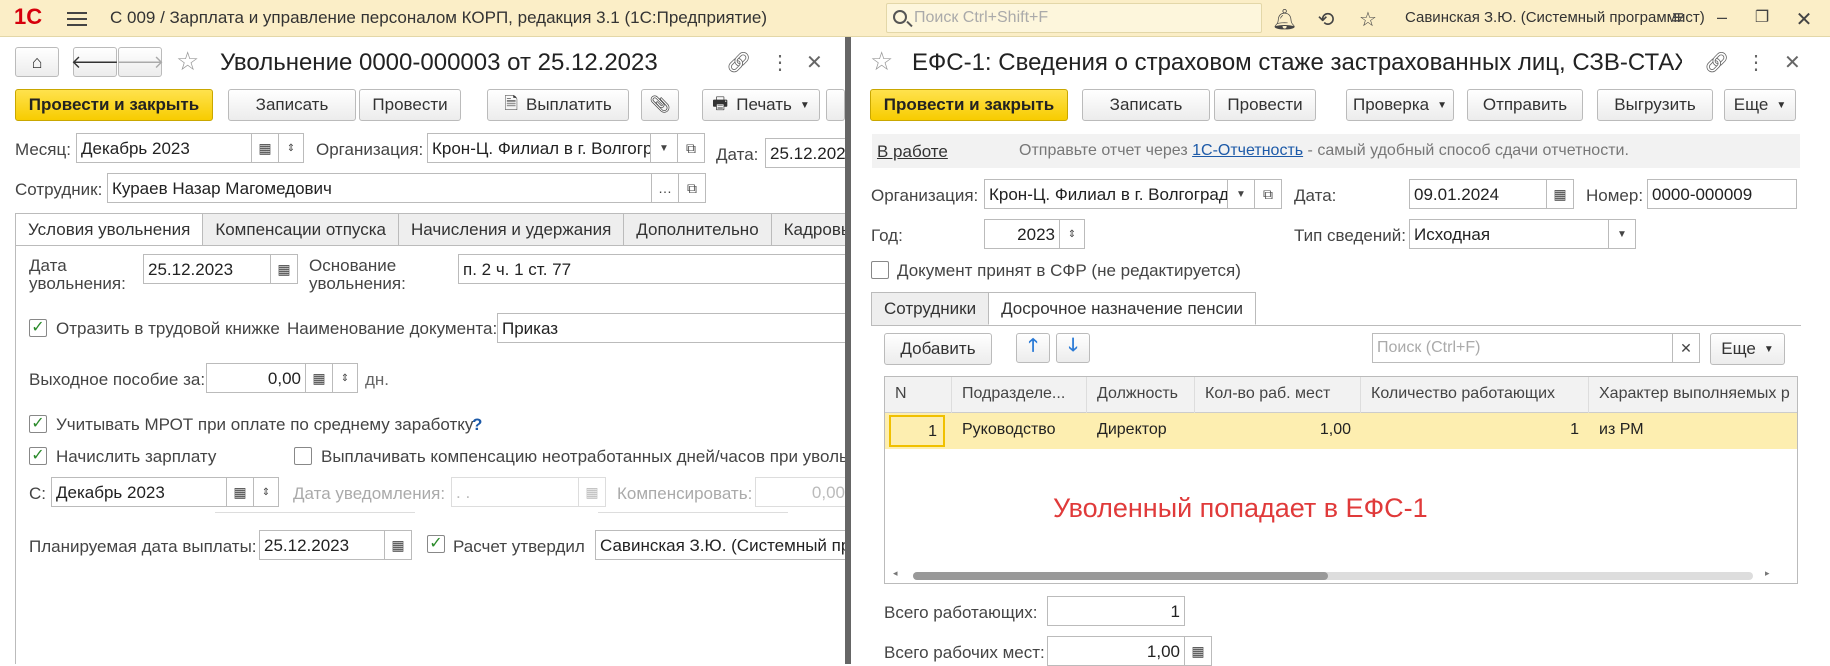 The width and height of the screenshot is (1830, 666). Describe the element at coordinates (37, 62) in the screenshot. I see `home-button: ⌂` at that location.